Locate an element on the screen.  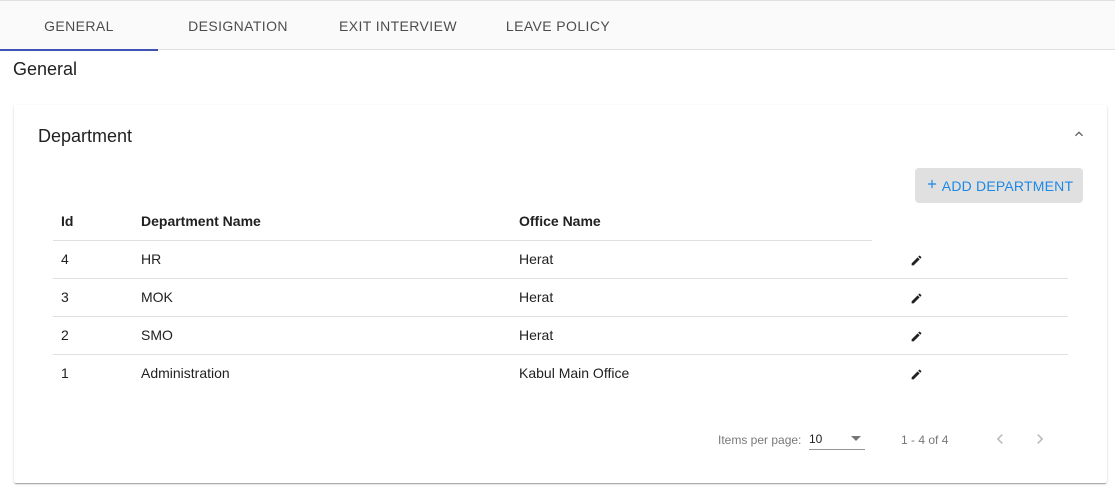
tab-designation: DESIGNATION is located at coordinates (238, 25).